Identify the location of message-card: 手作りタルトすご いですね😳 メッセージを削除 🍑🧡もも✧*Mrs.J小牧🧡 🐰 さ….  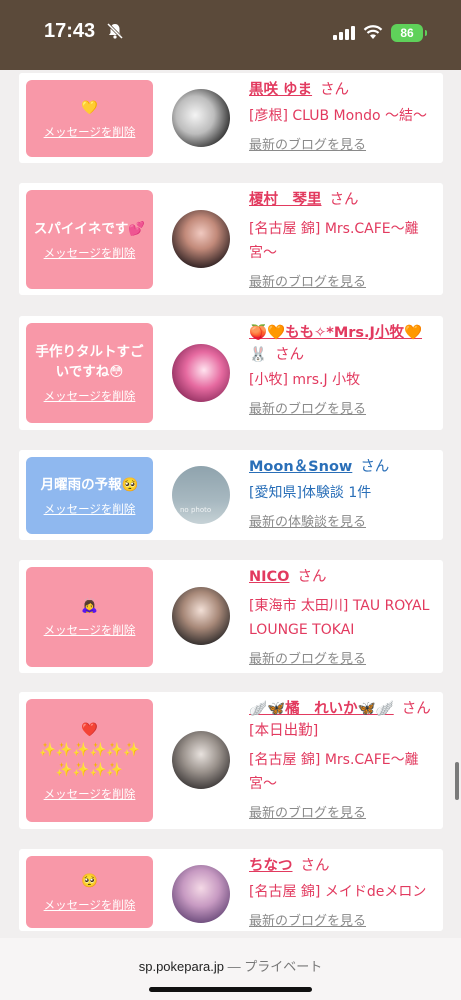
(231, 373).